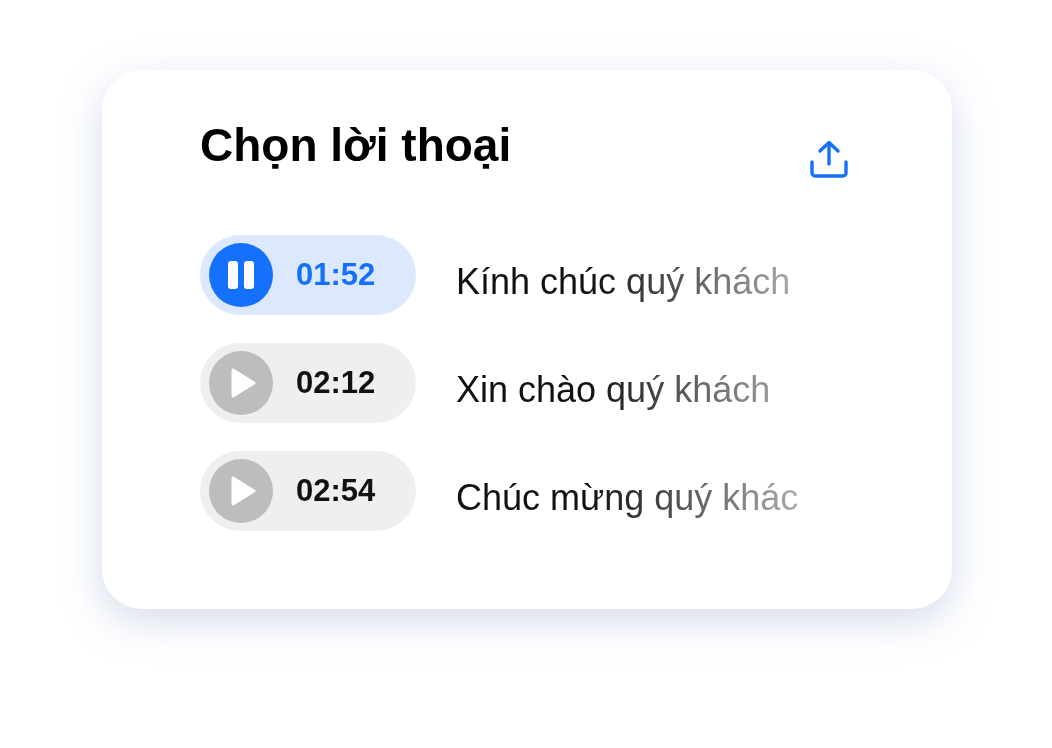 The width and height of the screenshot is (1052, 748). I want to click on card-title: Chọn lời thoại, so click(356, 145).